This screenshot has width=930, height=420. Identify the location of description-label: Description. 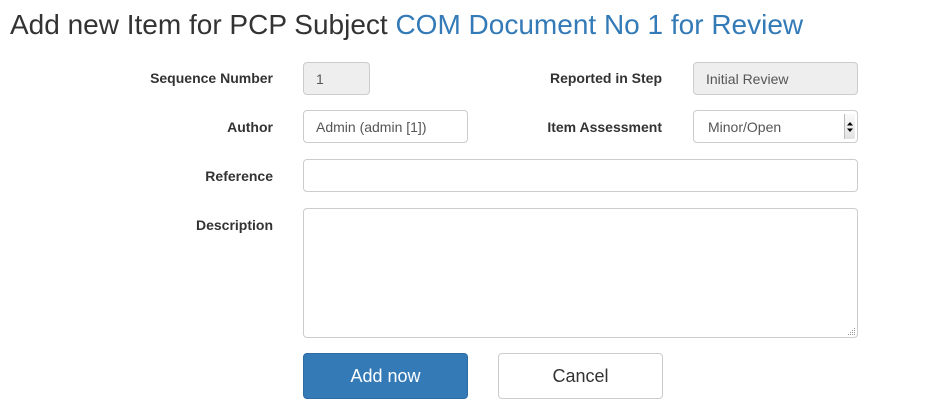
(234, 225).